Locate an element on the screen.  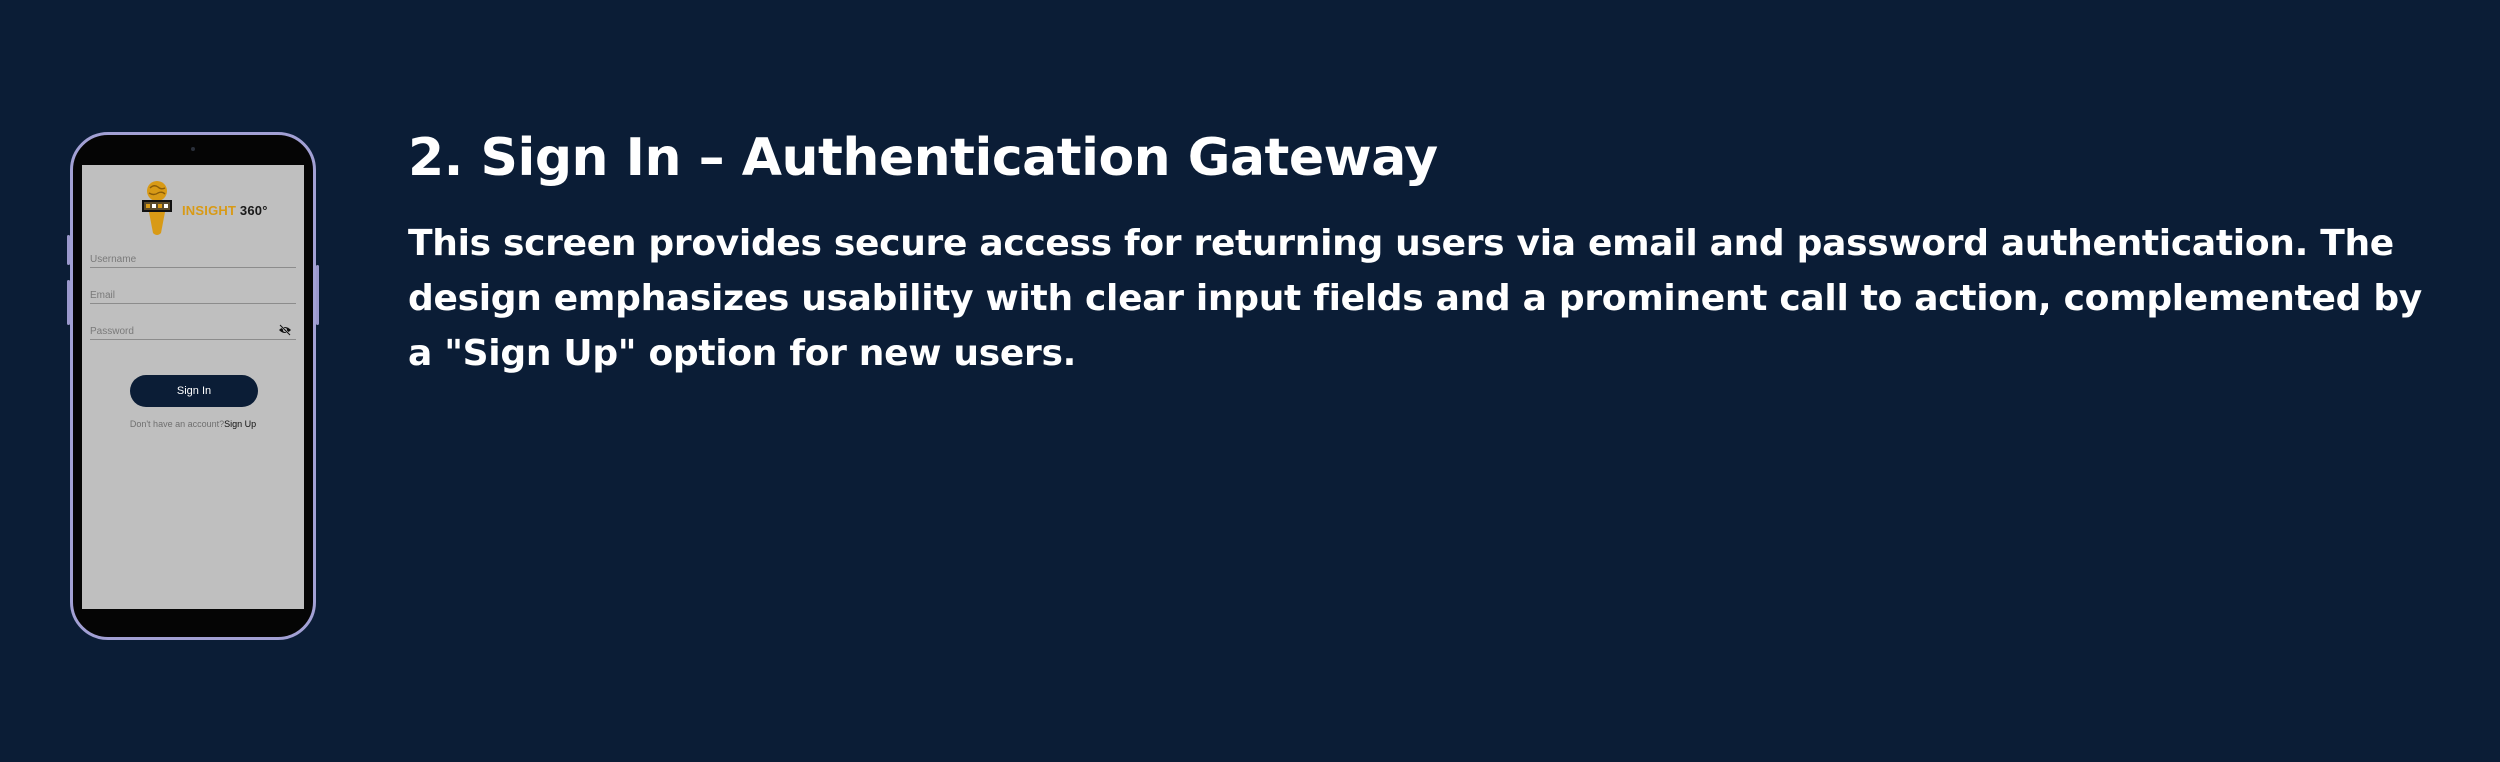
sign-in-button: Sign In is located at coordinates (194, 391).